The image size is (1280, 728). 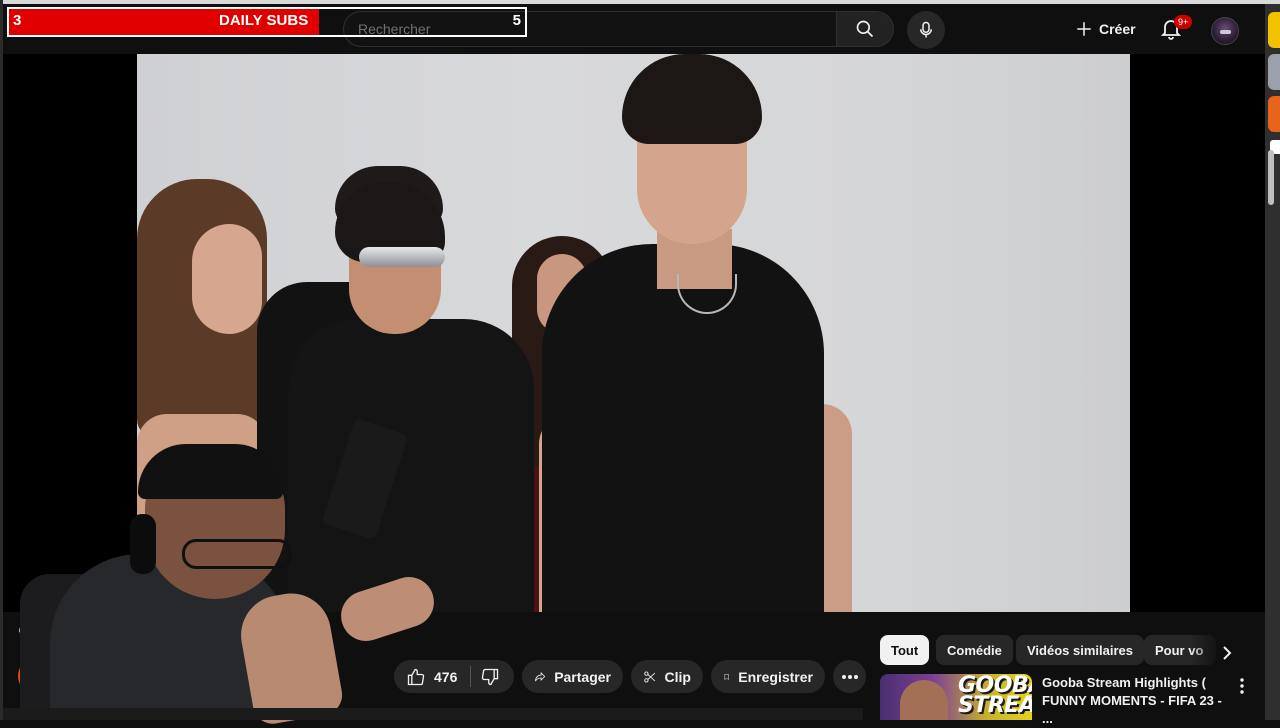 What do you see at coordinates (974, 650) in the screenshot?
I see `chip-comedy: Comédie` at bounding box center [974, 650].